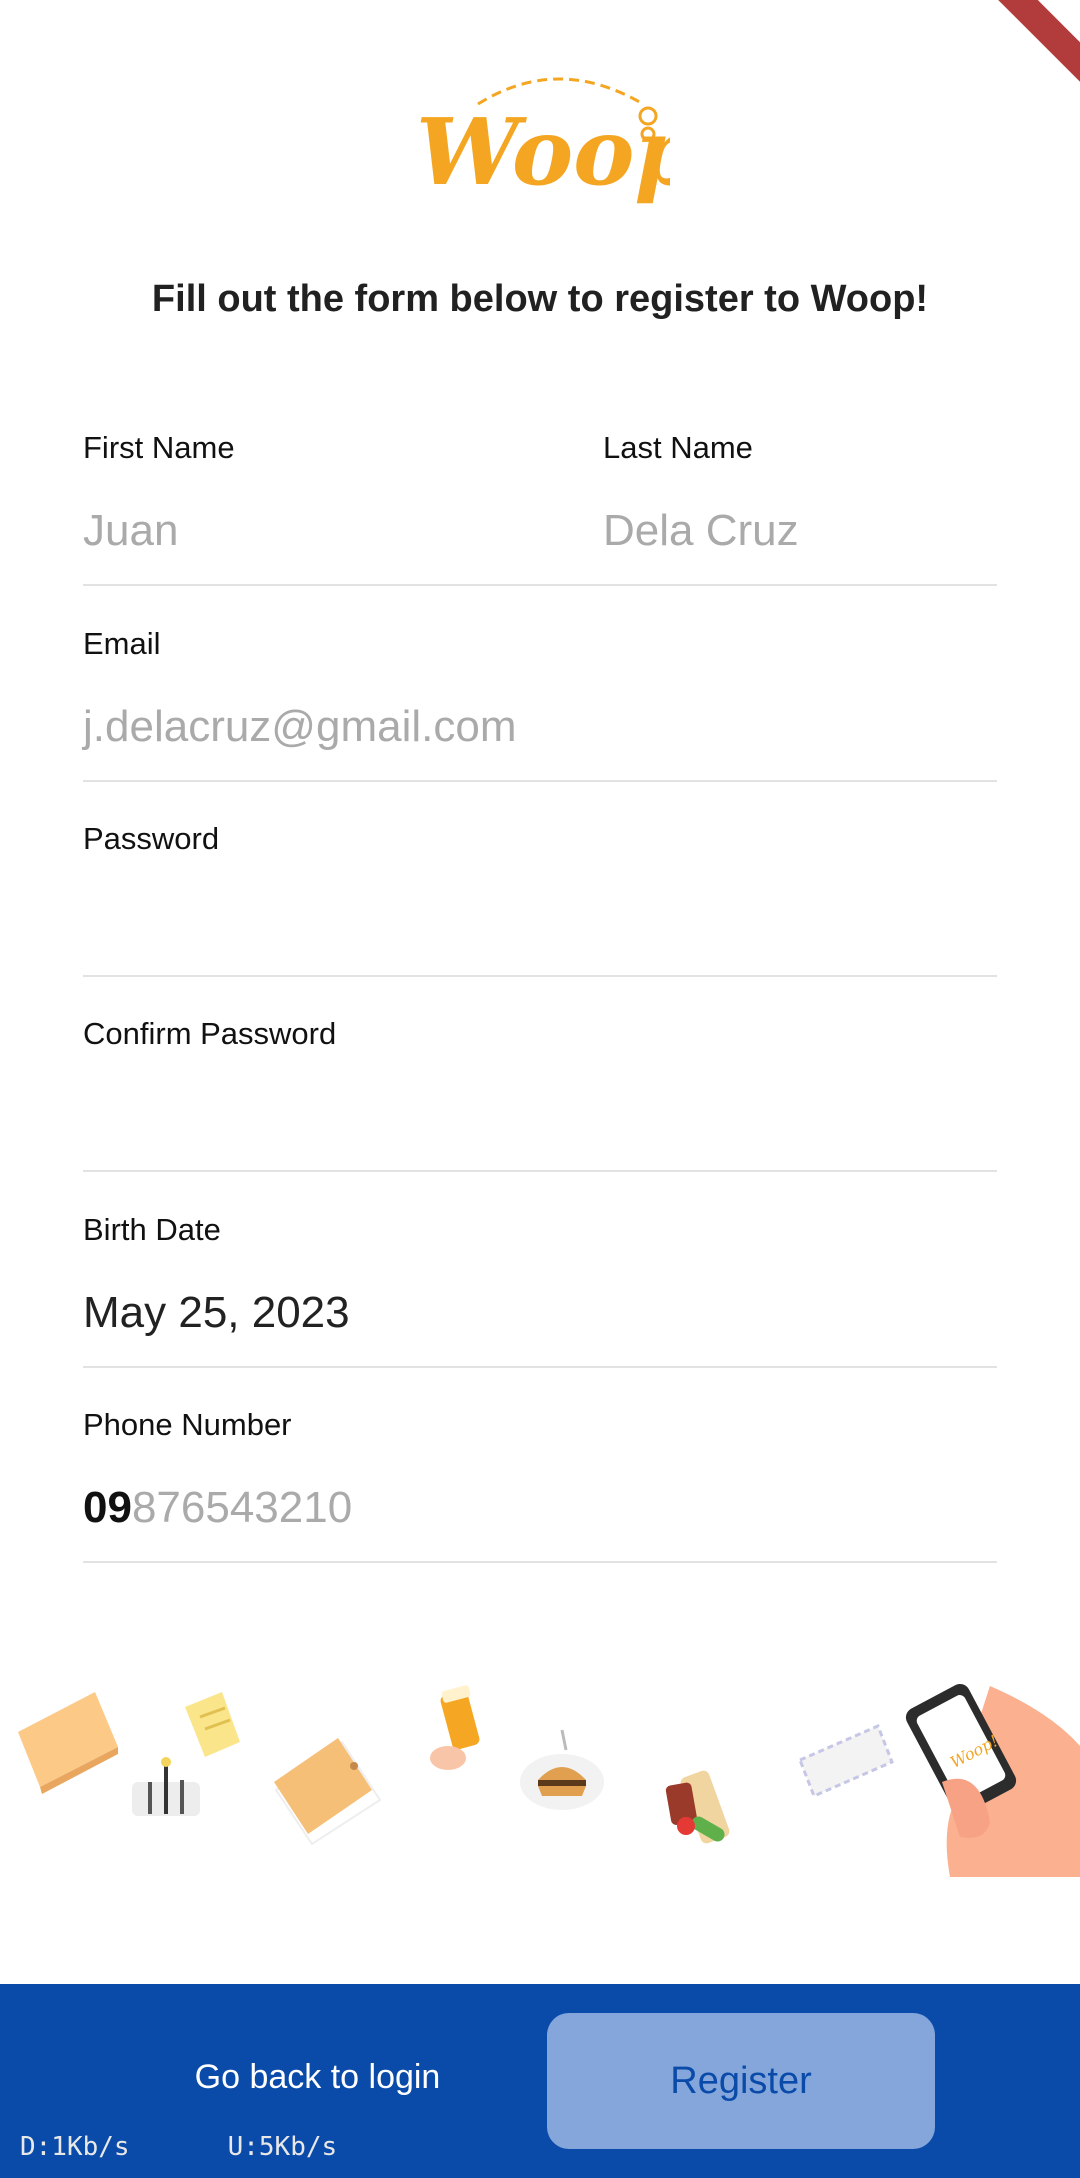 The image size is (1080, 2178). Describe the element at coordinates (540, 1367) in the screenshot. I see `birth-date-underline` at that location.